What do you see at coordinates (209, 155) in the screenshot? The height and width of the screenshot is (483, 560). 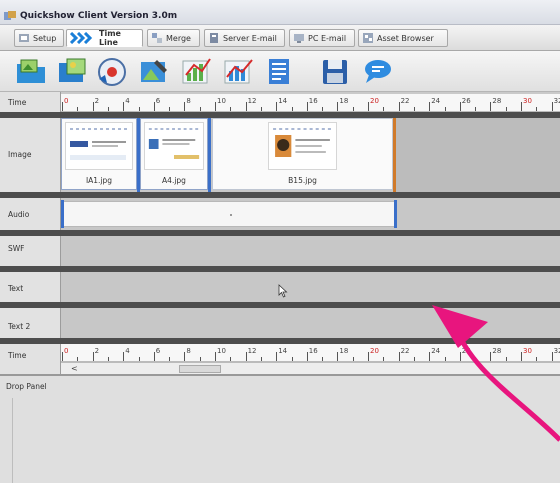 I see `clip-boundary-marker` at bounding box center [209, 155].